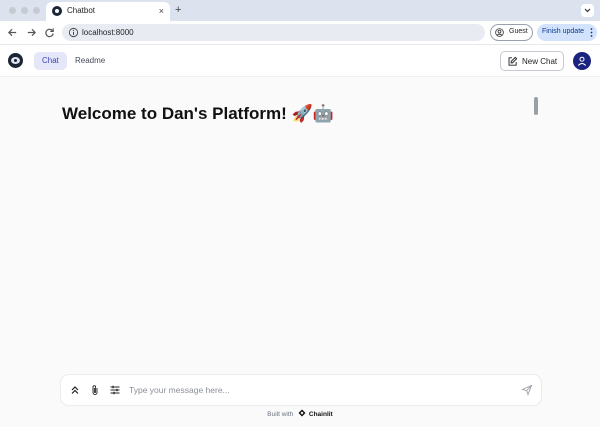  I want to click on footer: Built with Chainlit, so click(300, 413).